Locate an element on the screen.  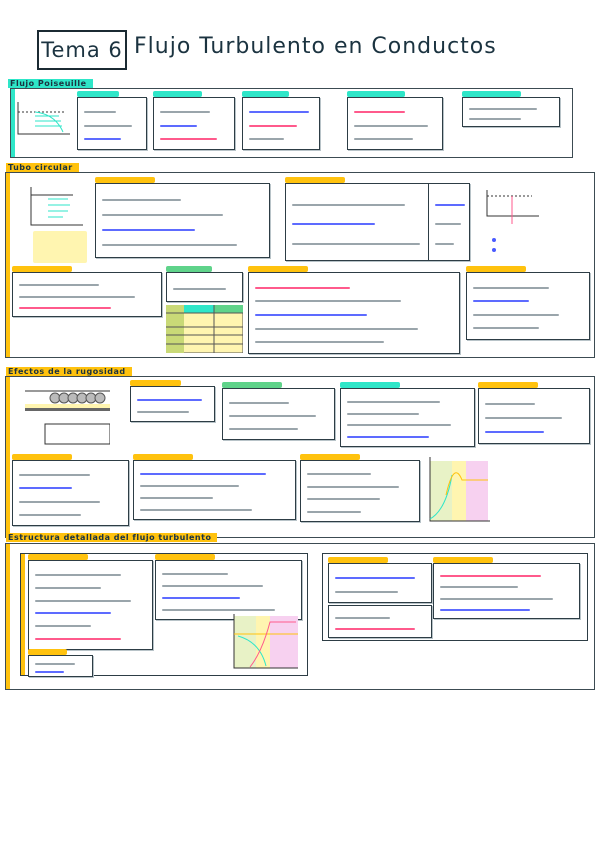
roughness-sketch is located at coordinates (67, 417).